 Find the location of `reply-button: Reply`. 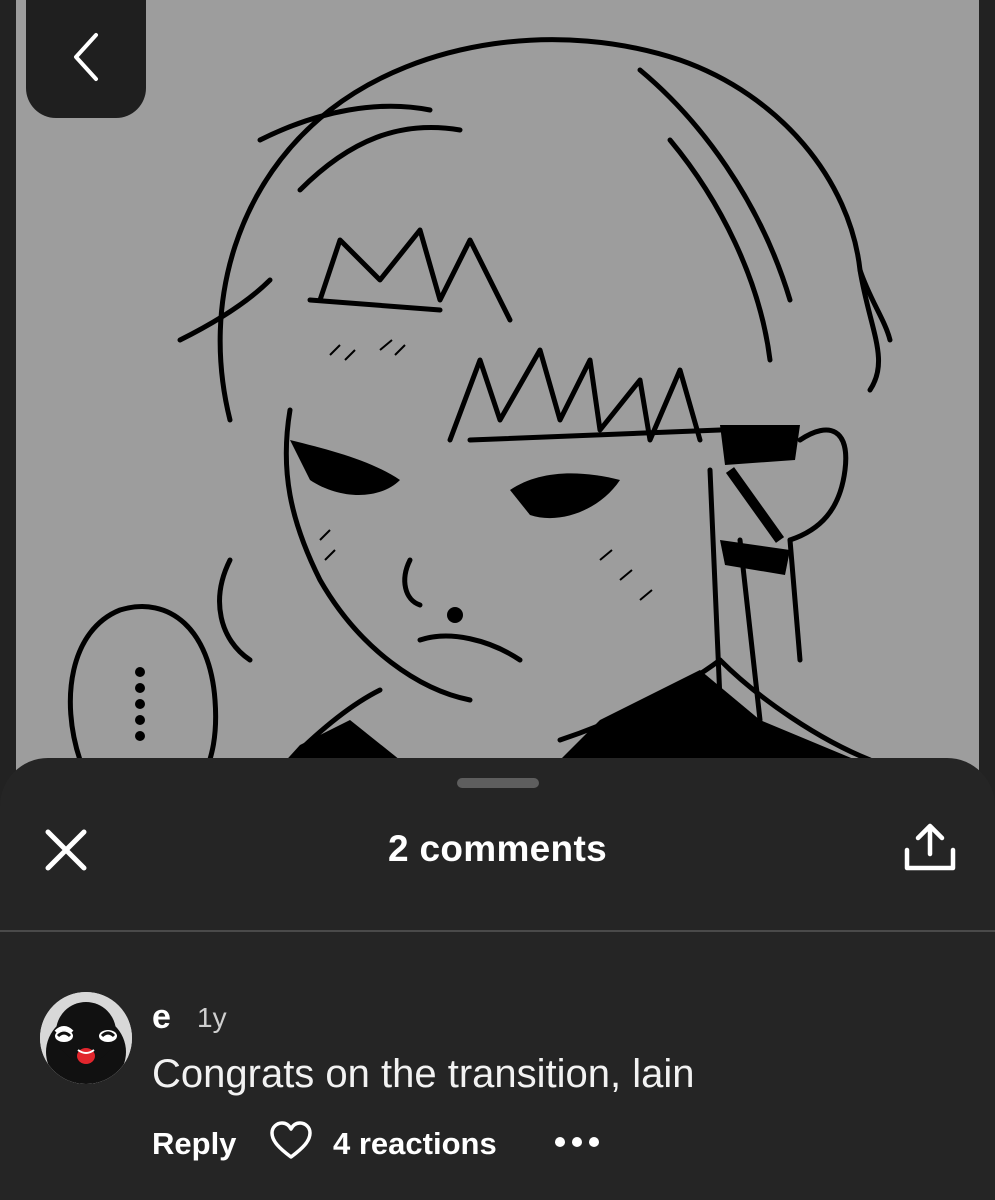

reply-button: Reply is located at coordinates (194, 1144).